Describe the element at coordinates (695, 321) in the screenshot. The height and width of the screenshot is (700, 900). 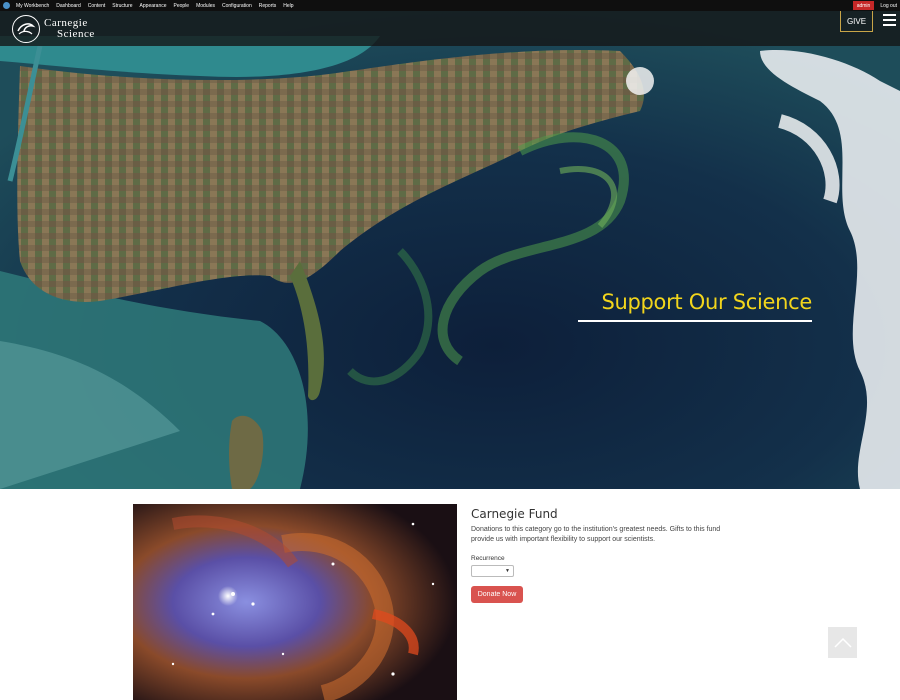
I see `hero-title-underline` at that location.